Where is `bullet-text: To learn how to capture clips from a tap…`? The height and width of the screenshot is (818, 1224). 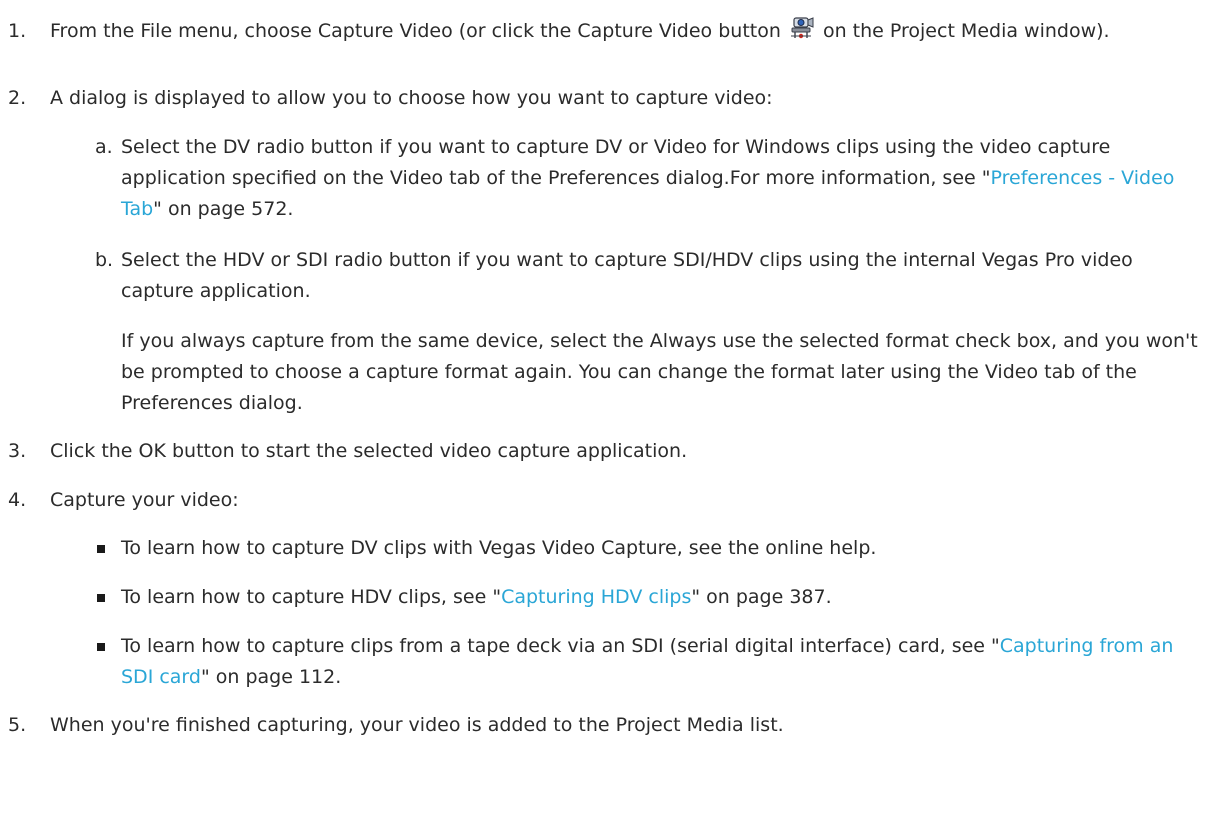
bullet-text: To learn how to capture clips from a tap… is located at coordinates (663, 662).